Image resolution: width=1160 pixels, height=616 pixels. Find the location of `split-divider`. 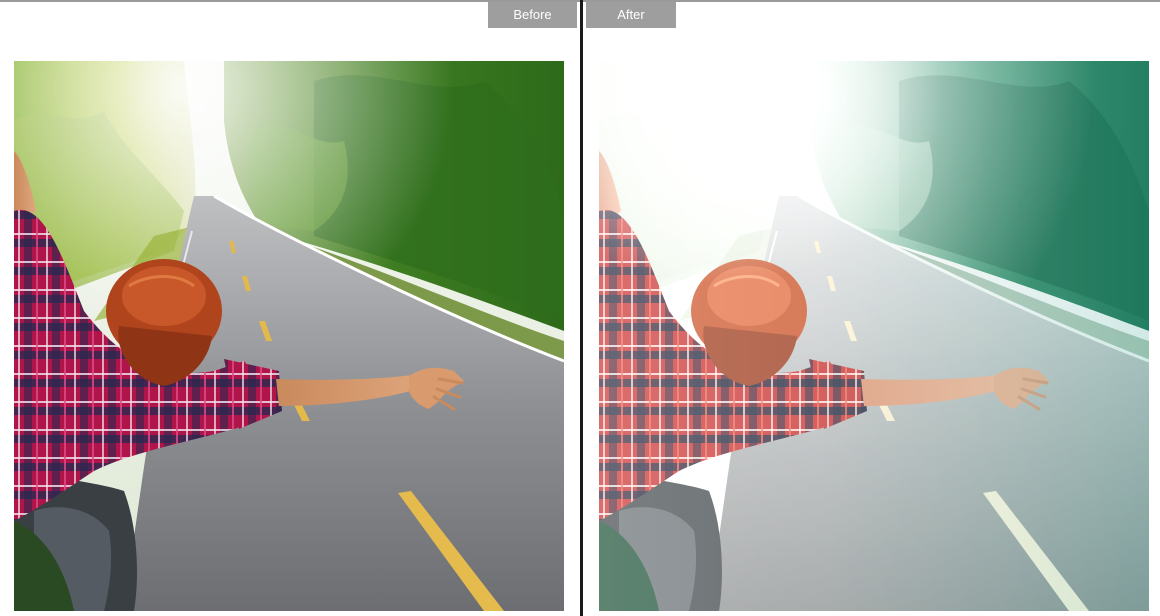

split-divider is located at coordinates (581, 308).